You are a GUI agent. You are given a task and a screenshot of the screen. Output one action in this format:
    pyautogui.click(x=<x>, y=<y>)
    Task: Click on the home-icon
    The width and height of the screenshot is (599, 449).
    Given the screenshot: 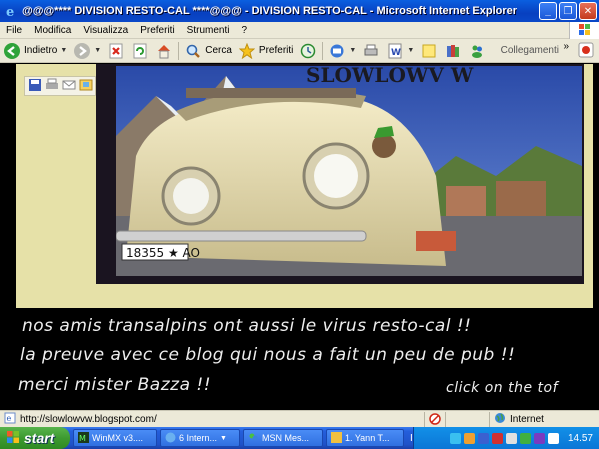 What is the action you would take?
    pyautogui.click(x=164, y=51)
    